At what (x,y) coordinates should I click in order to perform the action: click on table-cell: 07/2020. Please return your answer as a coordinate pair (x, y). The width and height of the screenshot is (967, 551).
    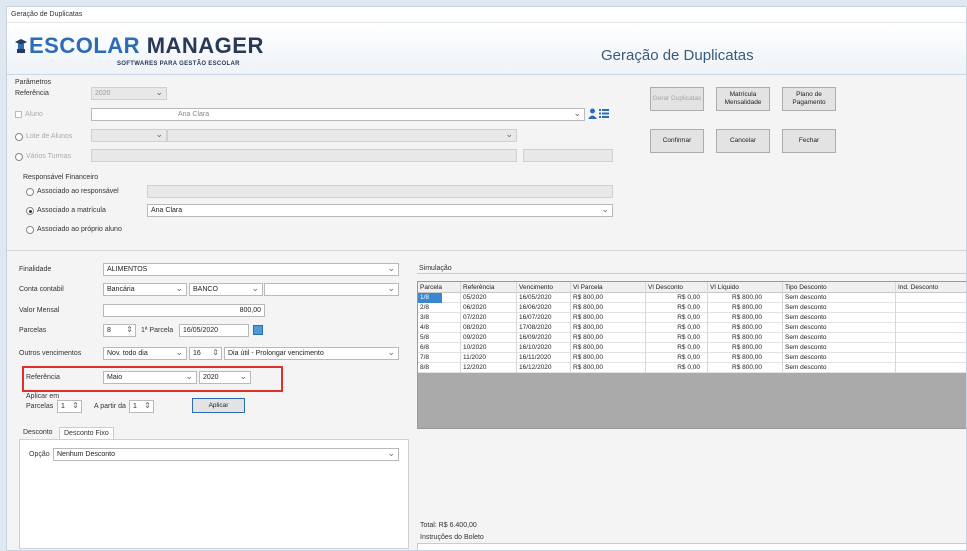
    Looking at the image, I should click on (475, 317).